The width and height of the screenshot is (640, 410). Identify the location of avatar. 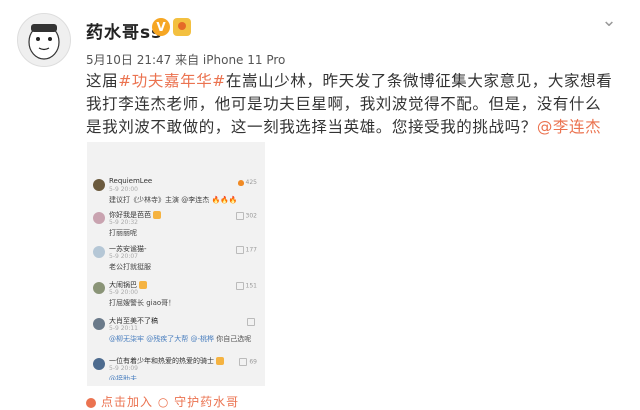
(44, 40).